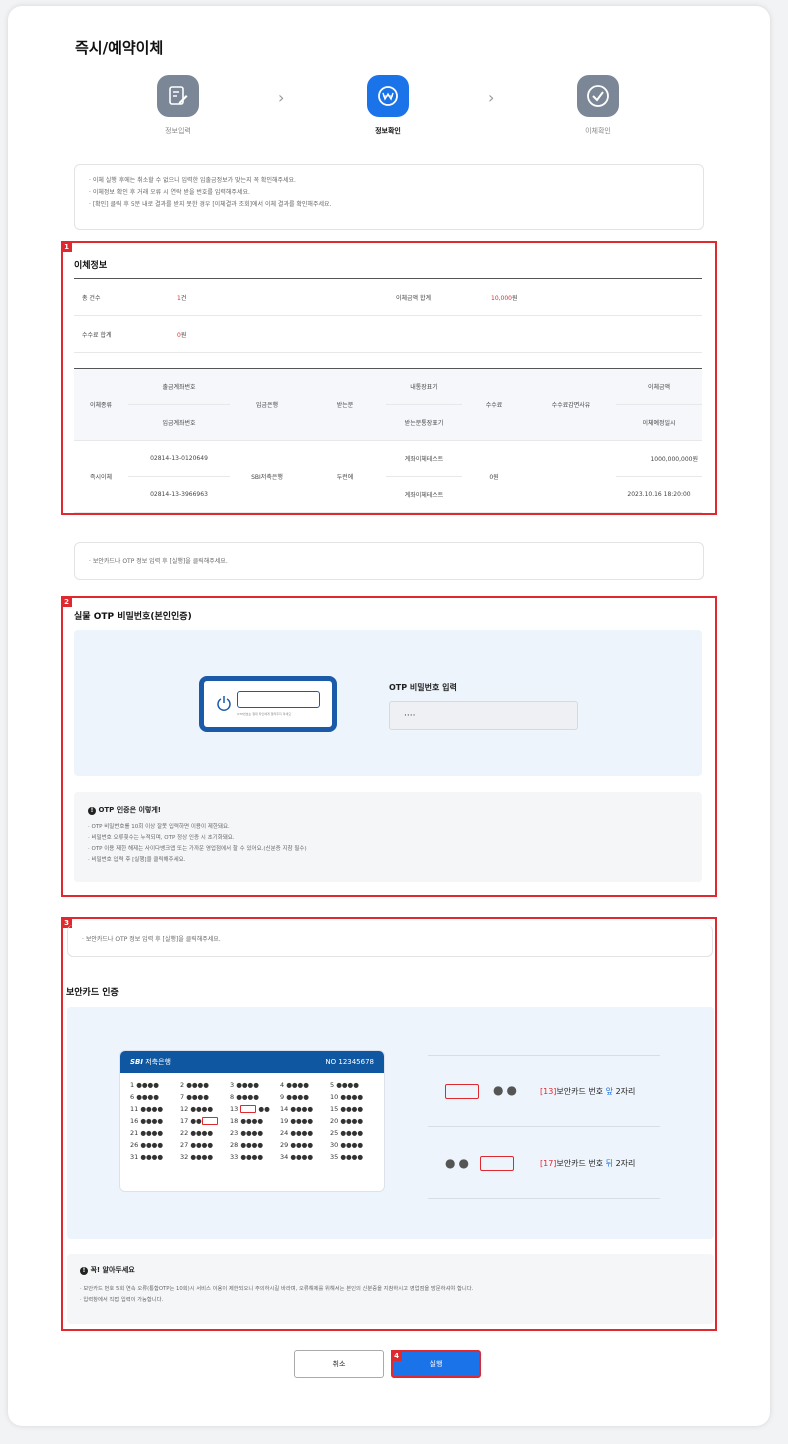 This screenshot has width=788, height=1444. Describe the element at coordinates (179, 422) in the screenshot. I see `th-to-account: 입금계좌번호` at that location.